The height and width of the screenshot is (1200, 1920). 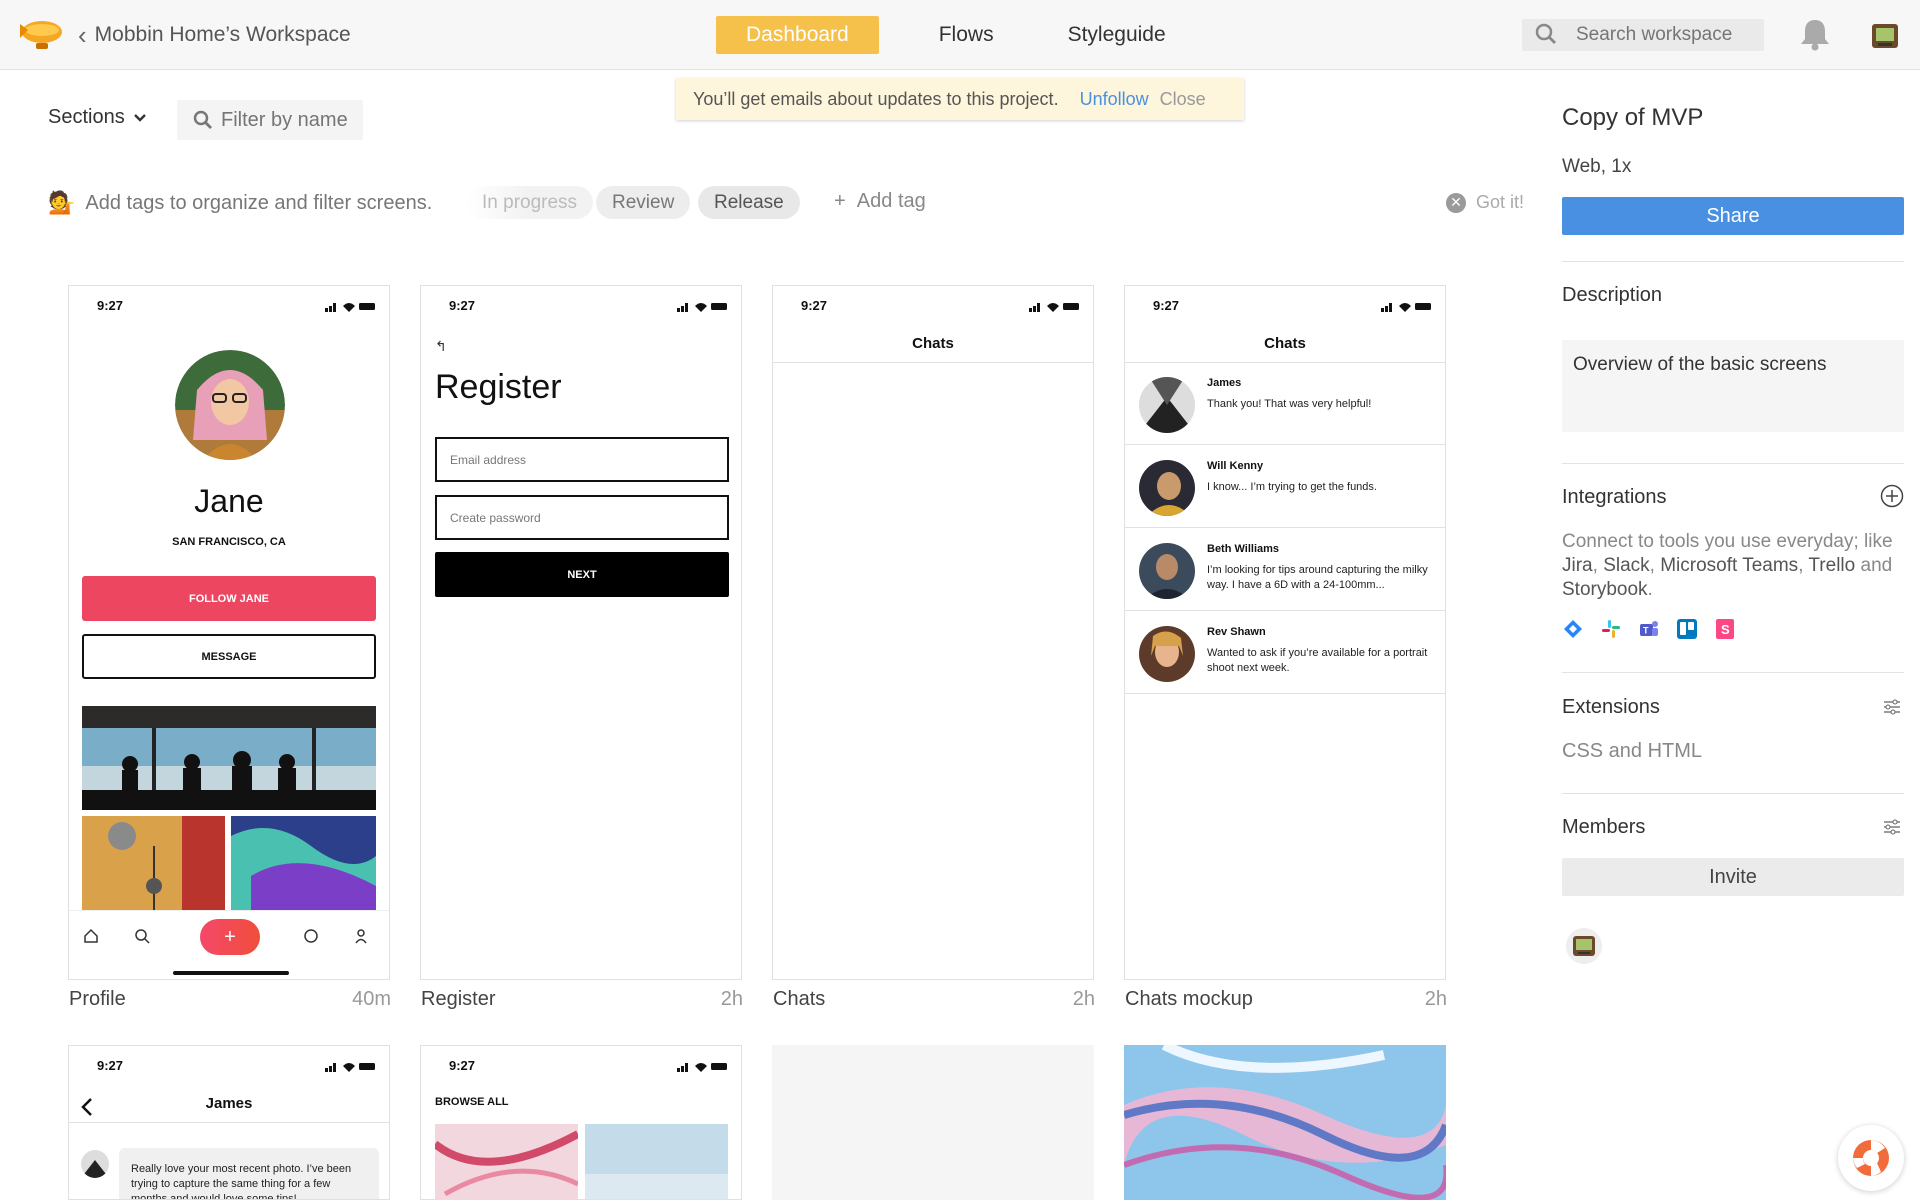 What do you see at coordinates (1611, 707) in the screenshot?
I see `extensions-heading: Extensions` at bounding box center [1611, 707].